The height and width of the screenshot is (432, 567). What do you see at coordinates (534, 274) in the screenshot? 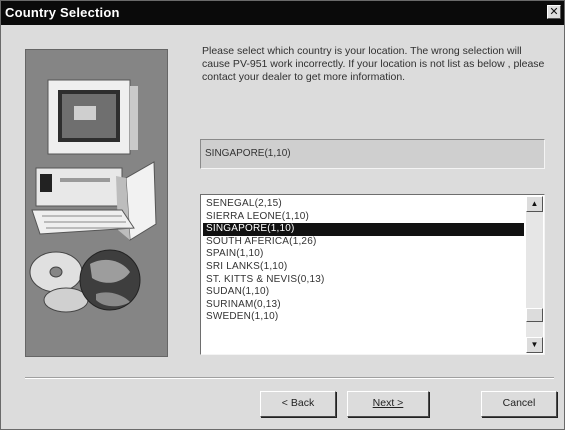
I see `vertical-scrollbar: ▲ ▼` at bounding box center [534, 274].